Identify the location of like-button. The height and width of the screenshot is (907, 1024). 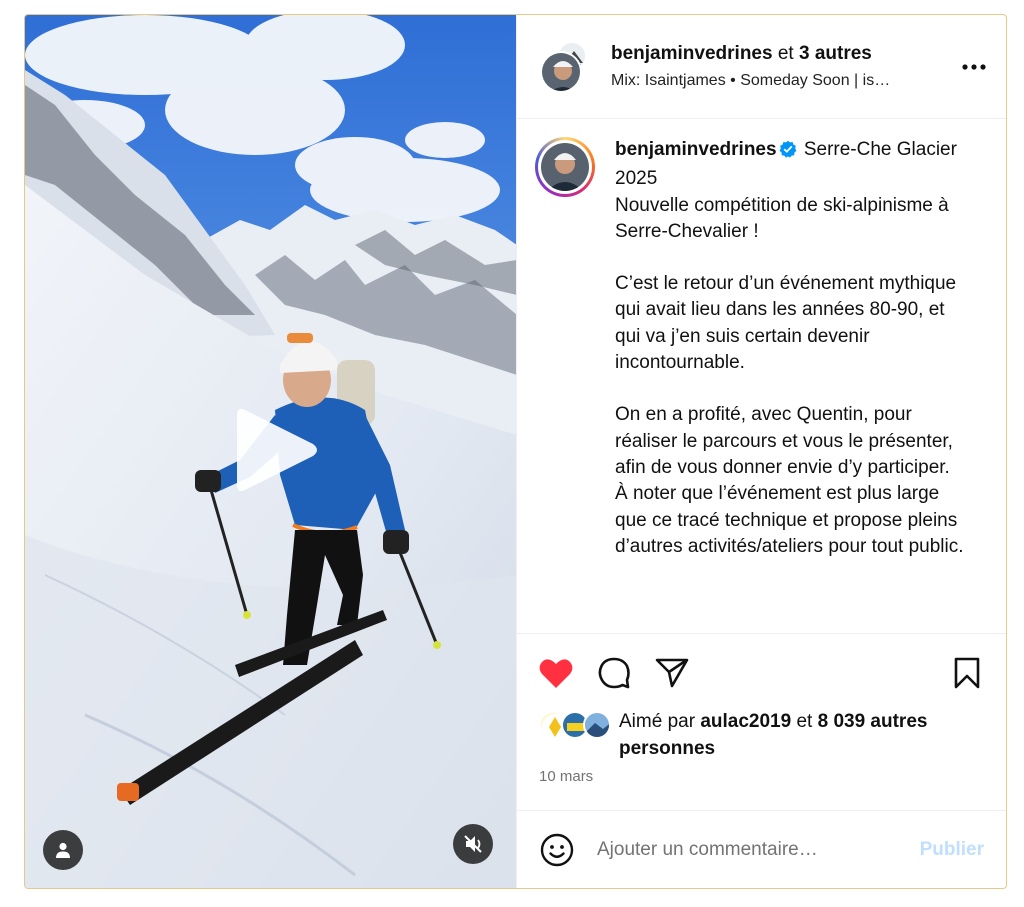
(556, 673).